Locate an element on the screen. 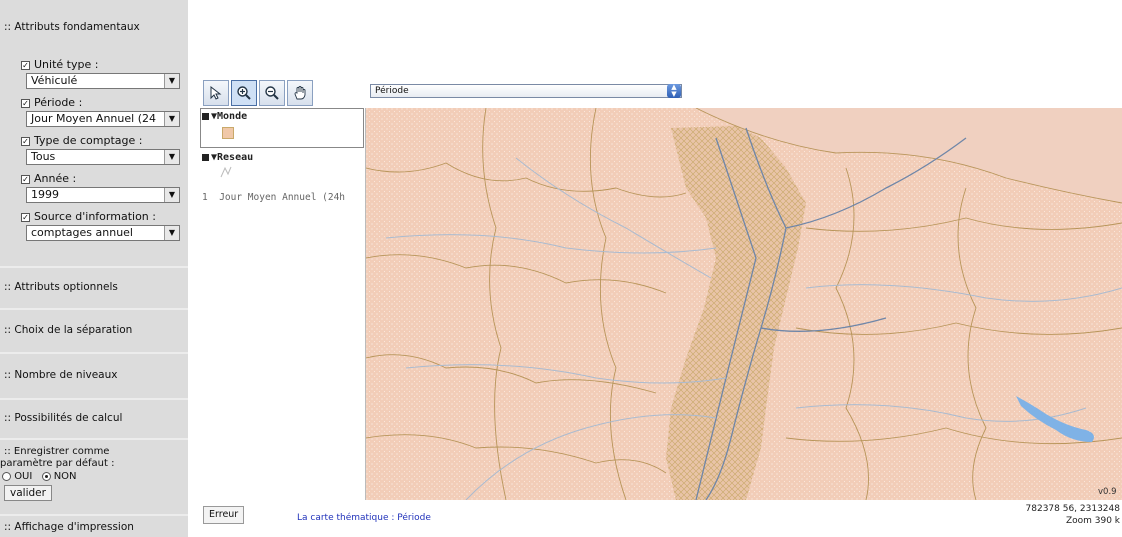 This screenshot has width=1122, height=537. field-type-comptage: ✓ Type de comptage : Tous ▼ is located at coordinates (94, 151).